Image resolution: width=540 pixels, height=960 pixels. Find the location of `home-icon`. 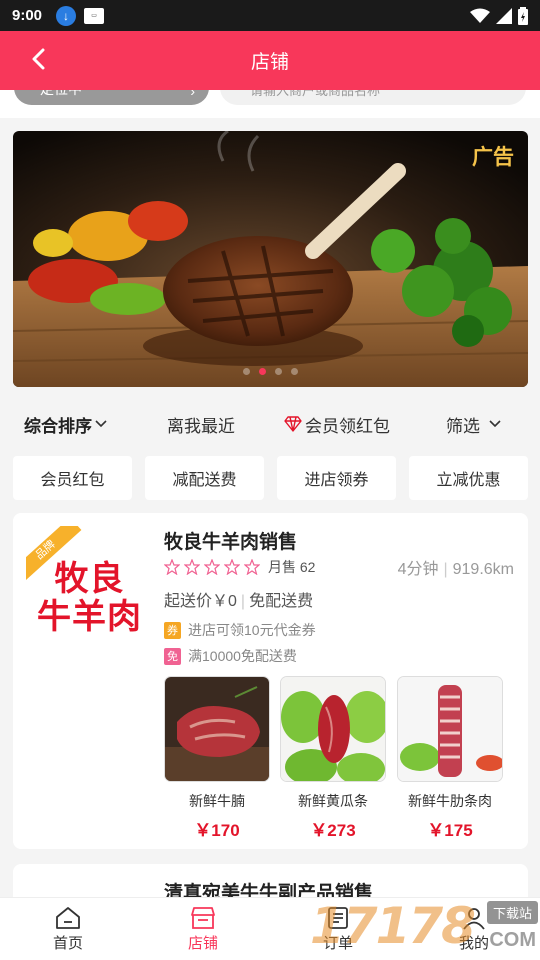

home-icon is located at coordinates (68, 918).